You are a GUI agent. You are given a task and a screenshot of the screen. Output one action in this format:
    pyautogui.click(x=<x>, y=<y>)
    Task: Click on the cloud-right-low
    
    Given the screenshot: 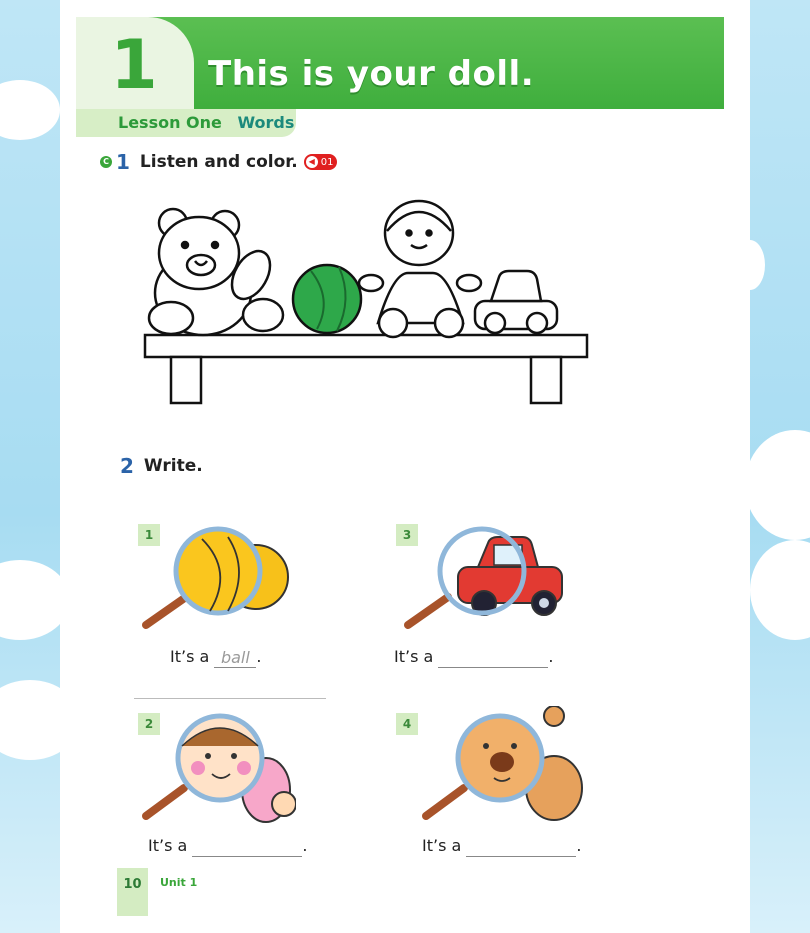 What is the action you would take?
    pyautogui.click(x=780, y=590)
    